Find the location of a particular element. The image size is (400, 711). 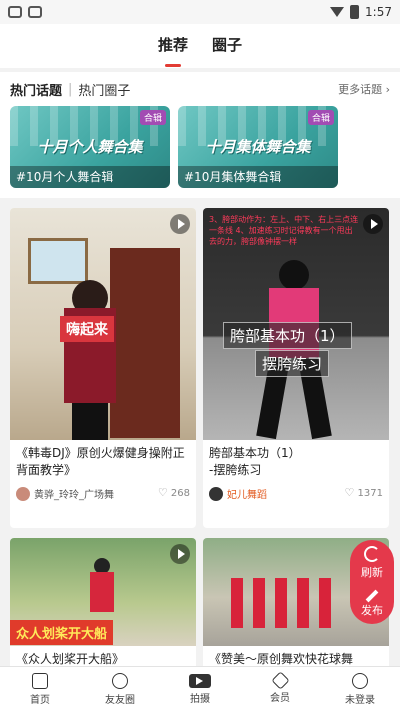

dancer-legs is located at coordinates (90, 421).